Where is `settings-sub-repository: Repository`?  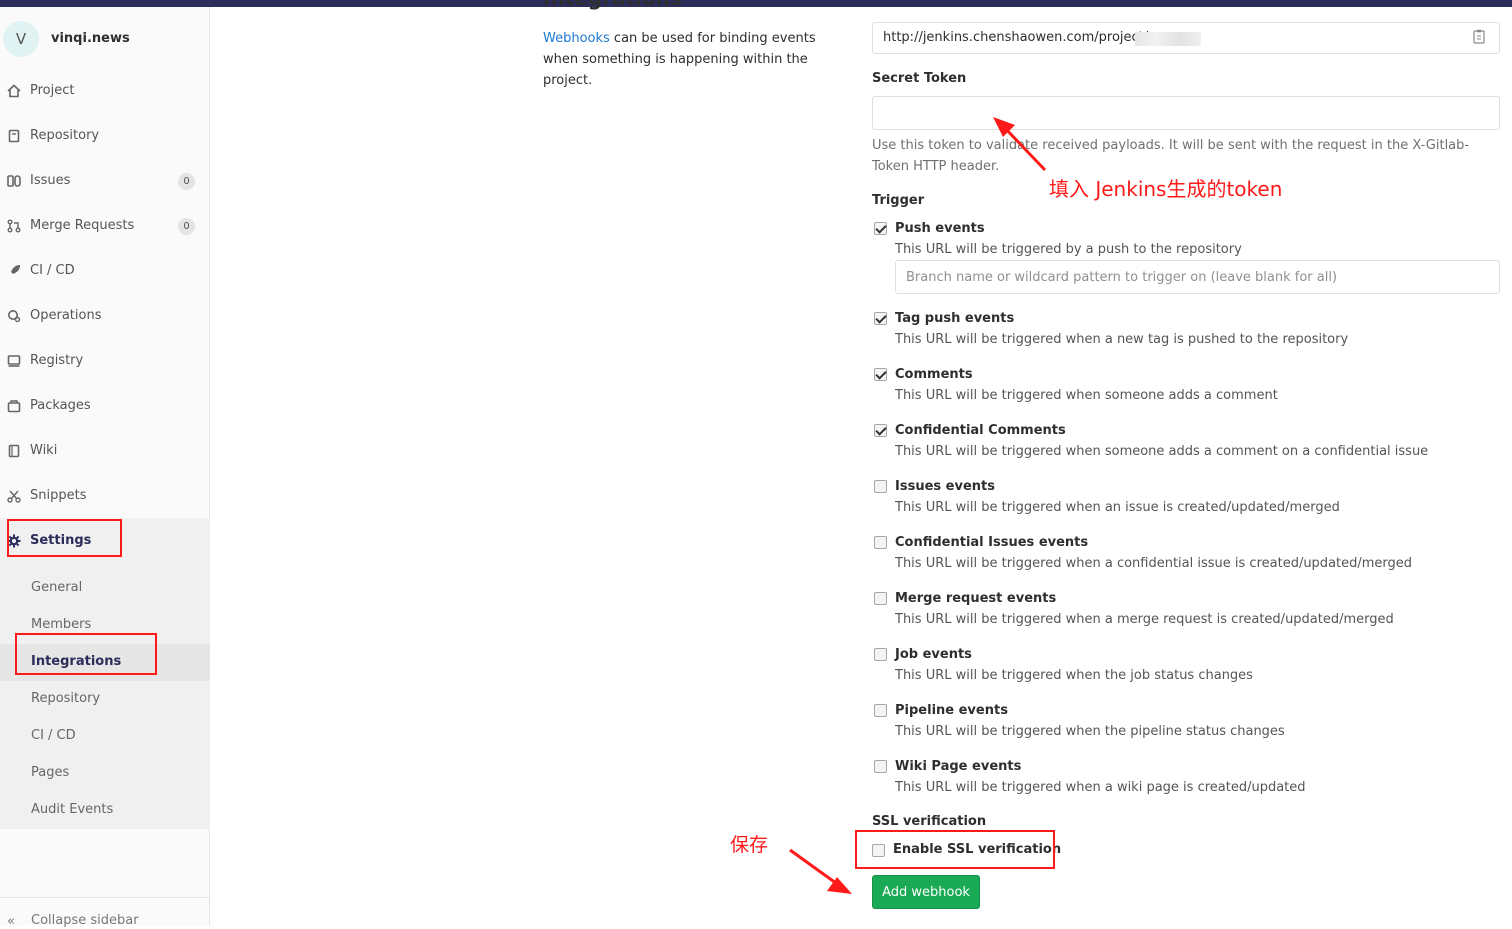 settings-sub-repository: Repository is located at coordinates (105, 699).